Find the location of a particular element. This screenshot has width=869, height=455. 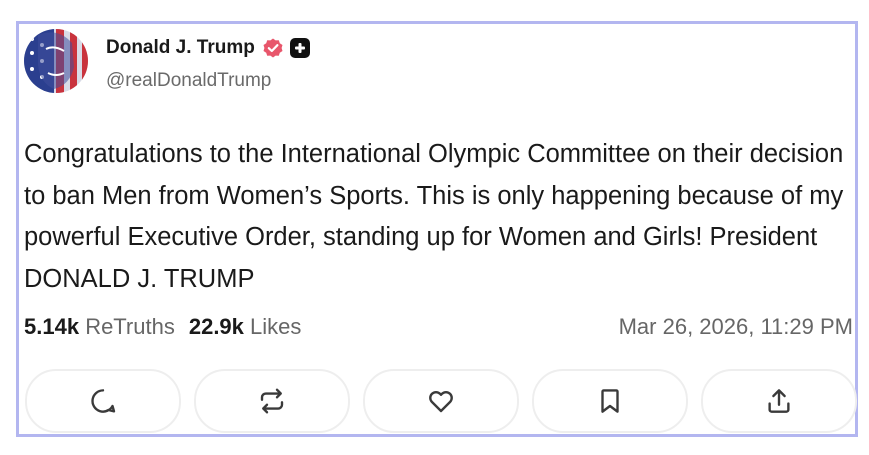

retruth-button is located at coordinates (272, 401).